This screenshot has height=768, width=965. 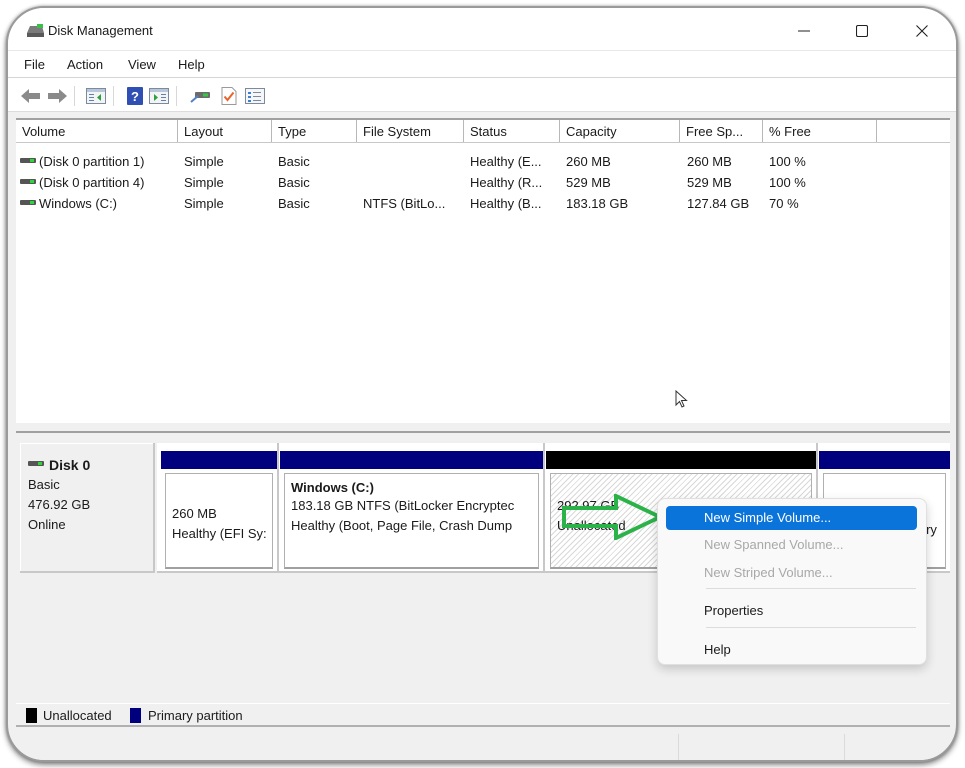 I want to click on menu-view: View, so click(x=142, y=64).